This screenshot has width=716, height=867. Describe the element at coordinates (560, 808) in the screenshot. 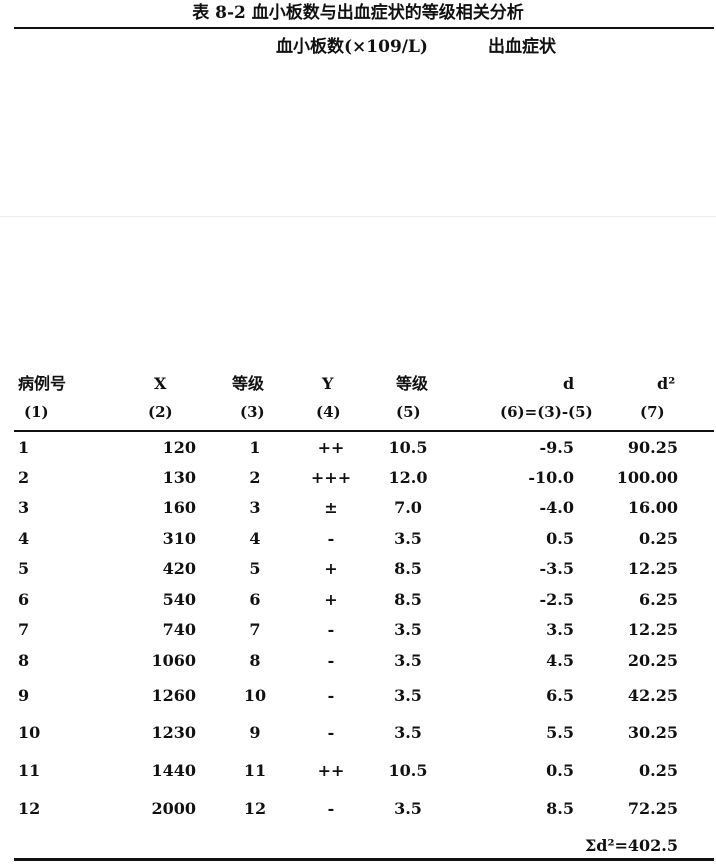

I see `cell-d: 8.5` at that location.